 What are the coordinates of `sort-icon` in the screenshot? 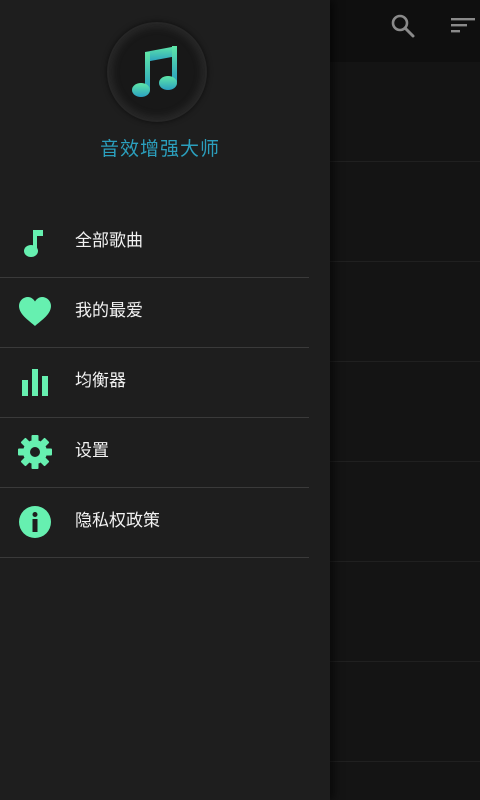 It's located at (463, 26).